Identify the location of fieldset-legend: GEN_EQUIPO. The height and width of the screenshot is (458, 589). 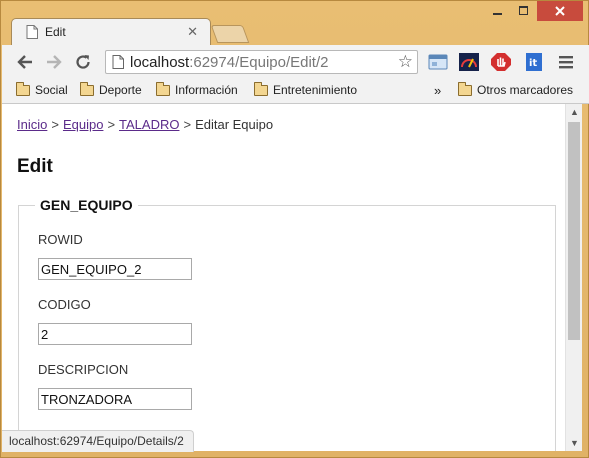
(86, 205).